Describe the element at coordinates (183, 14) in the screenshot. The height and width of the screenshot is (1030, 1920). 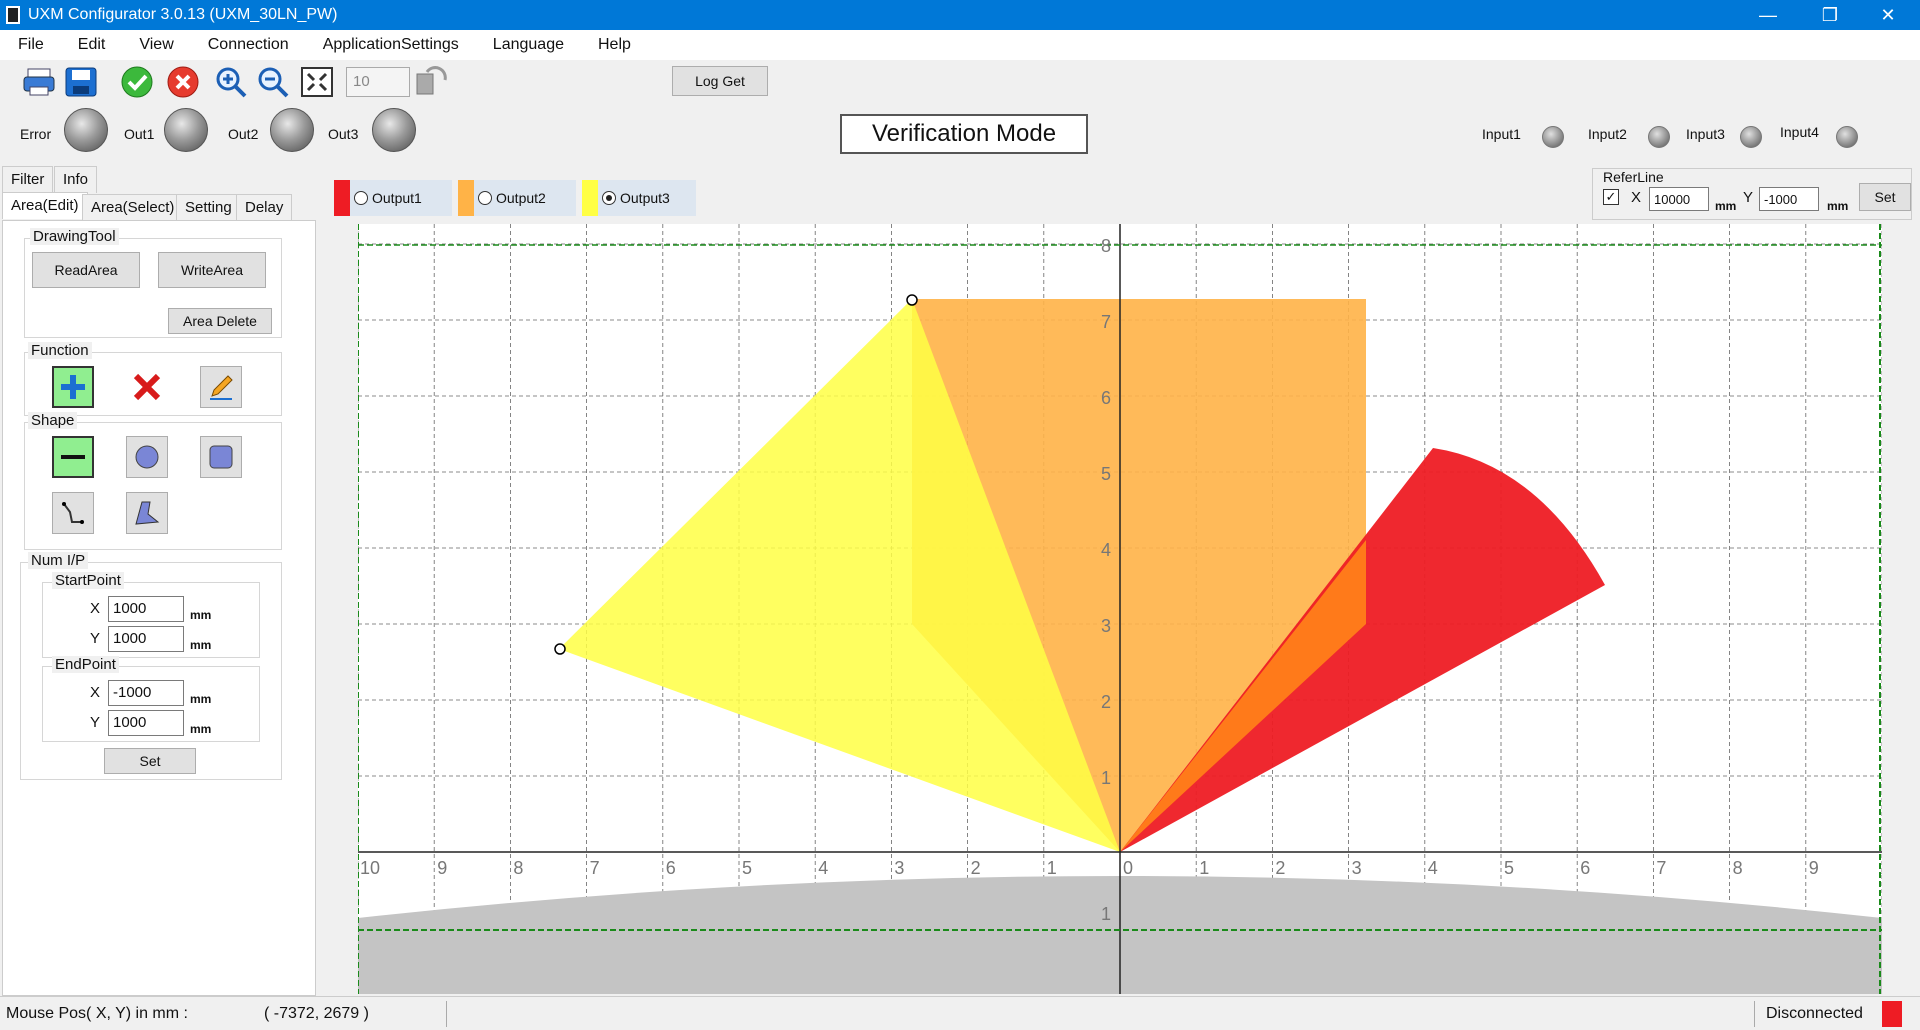
I see `window-title: UXM Configurator 3.0.13 (UXM_30LN_PW)` at that location.